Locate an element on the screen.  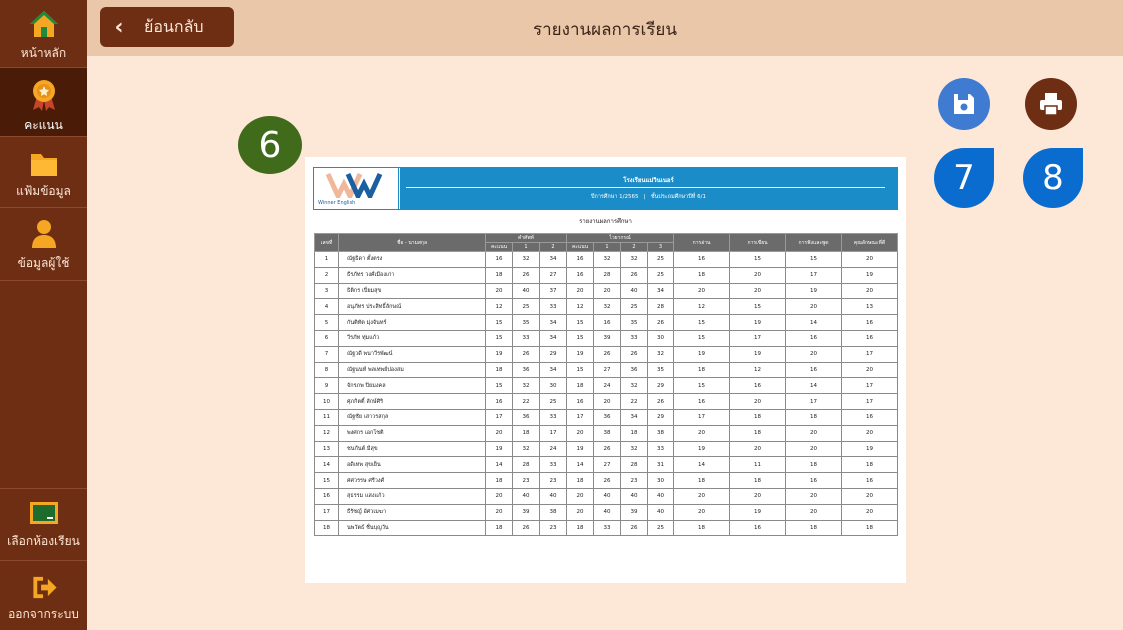
table-cell: 38 is located at coordinates (660, 433).